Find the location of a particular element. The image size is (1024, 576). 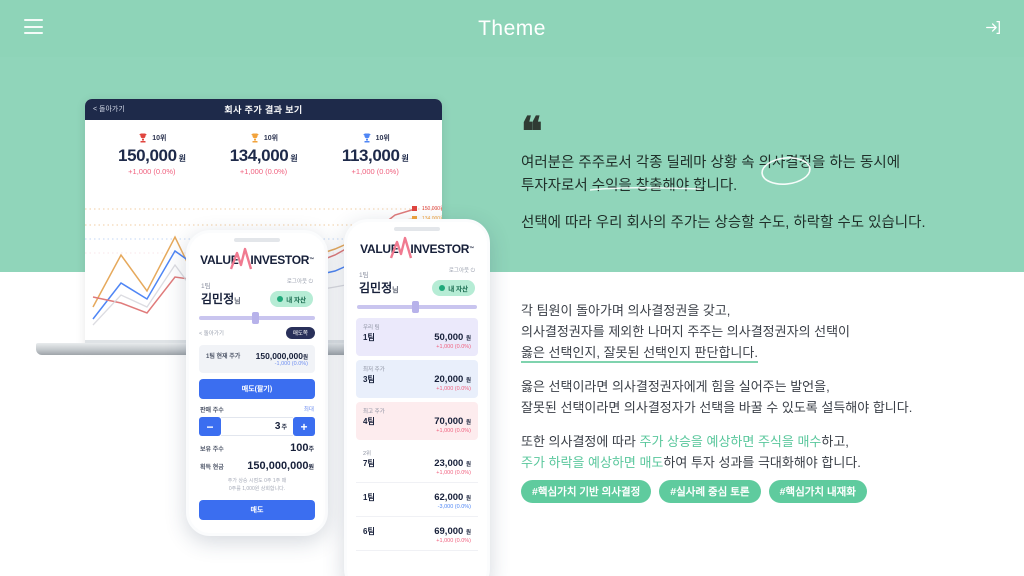

cash-value: 150,000,000원 is located at coordinates (280, 466).